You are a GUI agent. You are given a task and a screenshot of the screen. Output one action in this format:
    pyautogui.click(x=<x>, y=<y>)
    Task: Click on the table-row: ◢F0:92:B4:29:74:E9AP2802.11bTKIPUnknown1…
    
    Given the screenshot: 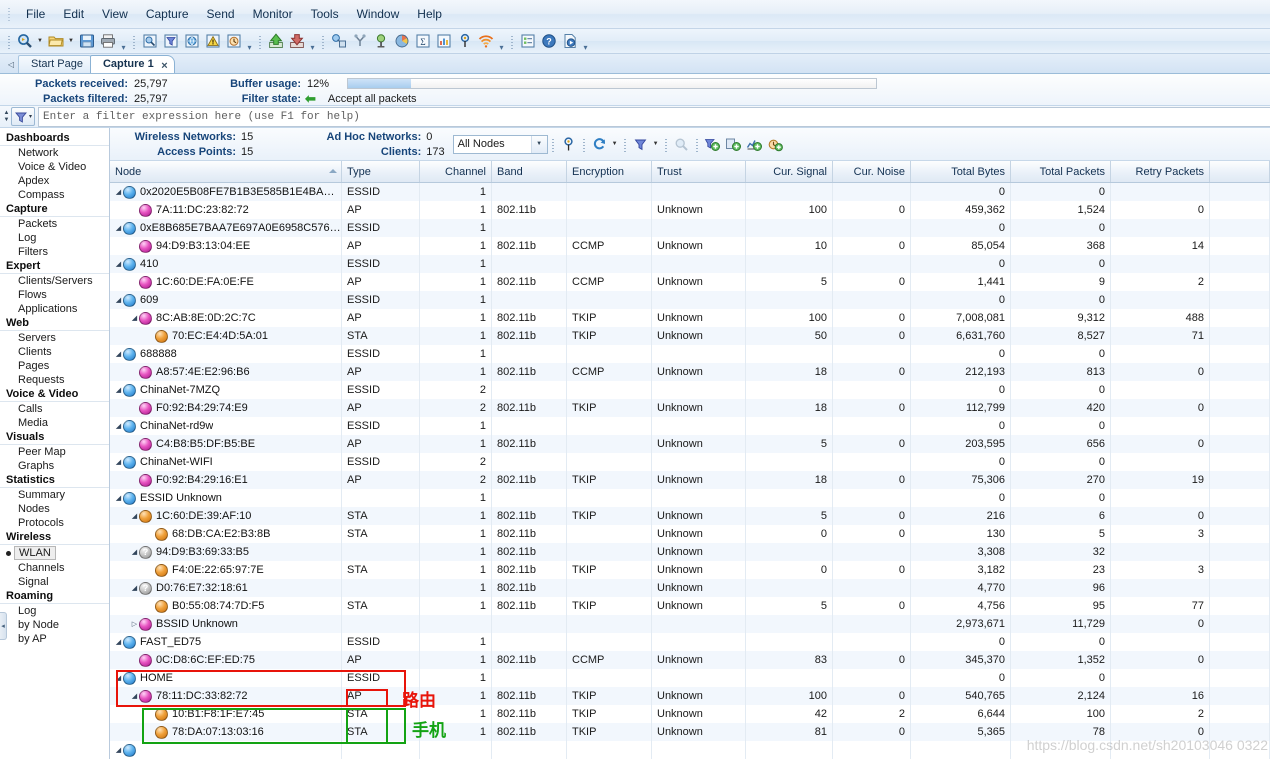 What is the action you would take?
    pyautogui.click(x=690, y=408)
    